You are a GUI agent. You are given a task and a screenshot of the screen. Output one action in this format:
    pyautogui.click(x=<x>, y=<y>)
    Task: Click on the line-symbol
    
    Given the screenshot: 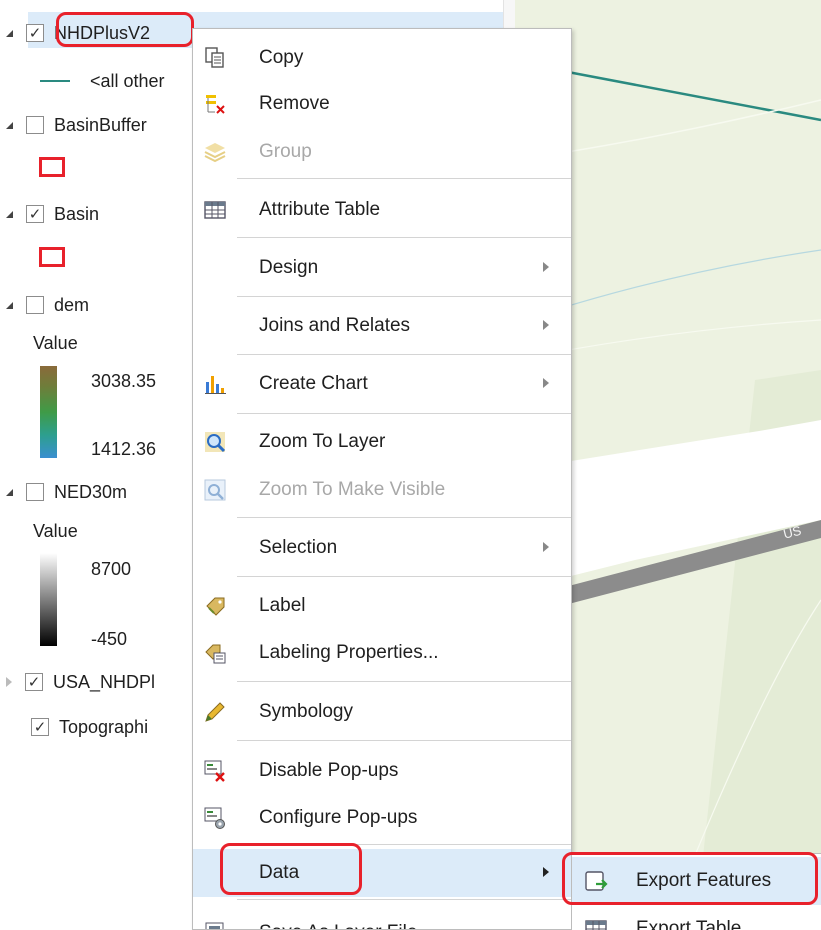 What is the action you would take?
    pyautogui.click(x=55, y=81)
    